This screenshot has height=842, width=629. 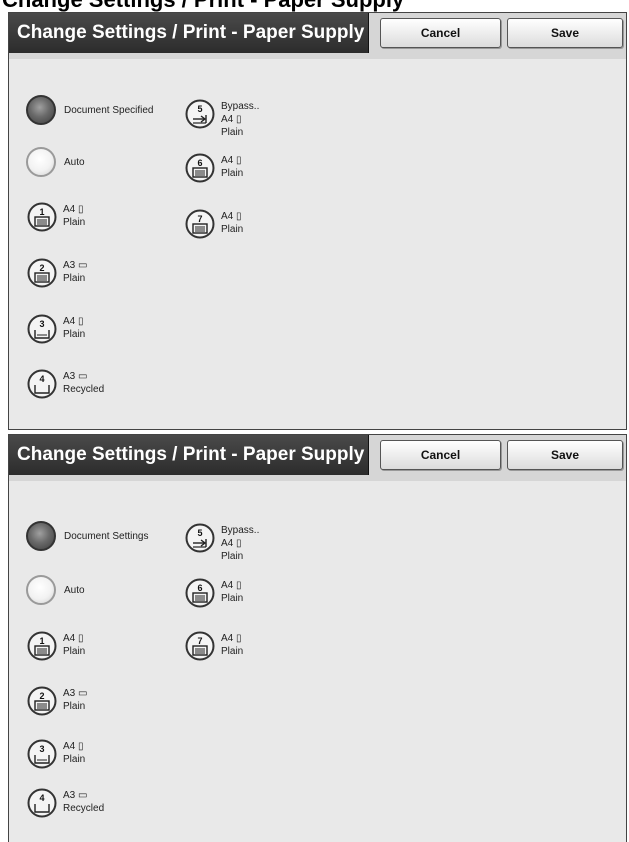 I want to click on tray-label: Bypass.. A4 ▯ Plain, so click(x=240, y=119).